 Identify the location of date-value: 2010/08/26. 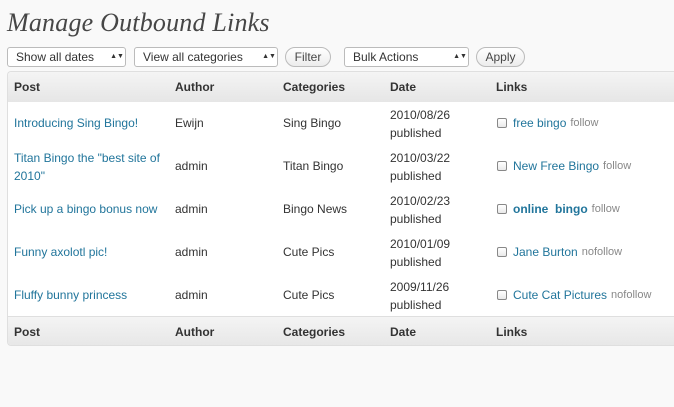
(420, 115).